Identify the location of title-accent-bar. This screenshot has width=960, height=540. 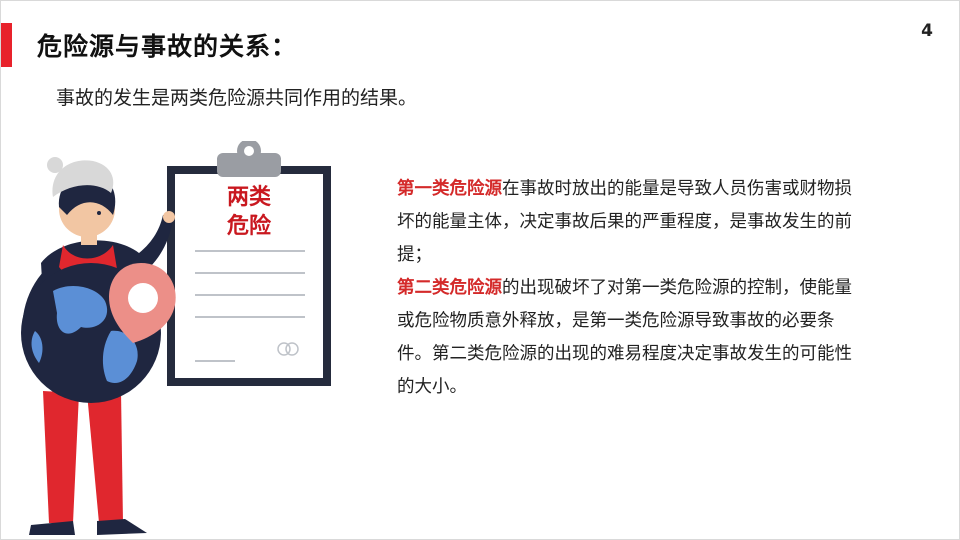
(6, 45).